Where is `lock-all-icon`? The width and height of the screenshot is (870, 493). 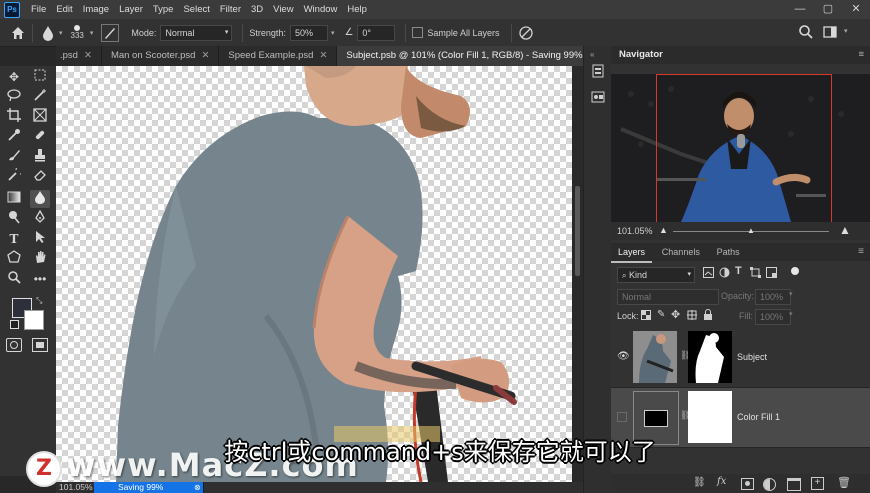 lock-all-icon is located at coordinates (708, 314).